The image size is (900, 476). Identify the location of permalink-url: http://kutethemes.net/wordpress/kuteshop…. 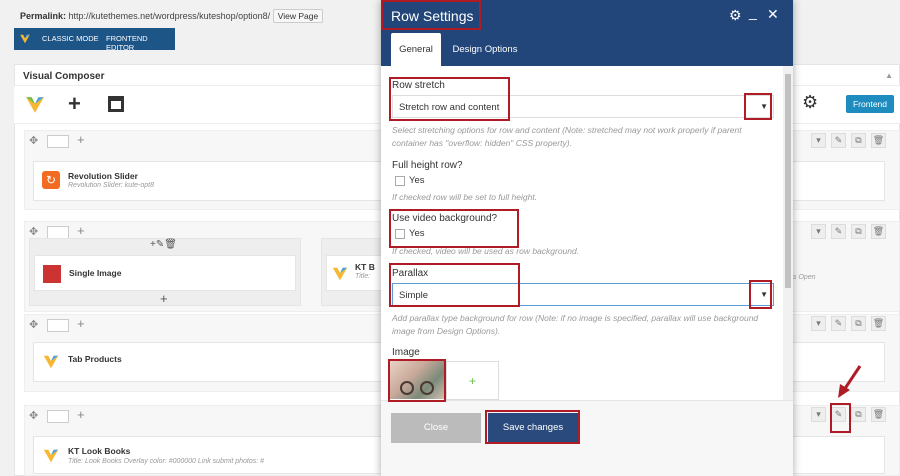
(170, 16).